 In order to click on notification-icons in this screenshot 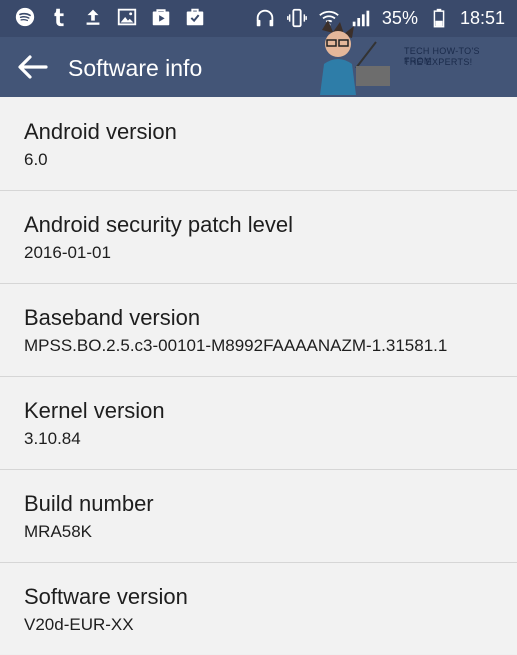, I will do `click(110, 17)`.